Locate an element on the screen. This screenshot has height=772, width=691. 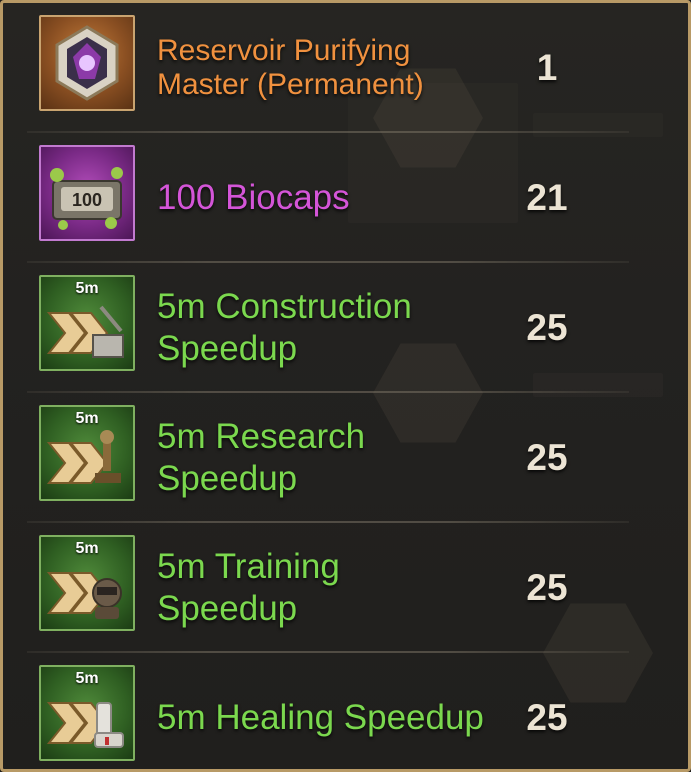
reward-name: 5m Construction Speedup is located at coordinates (284, 327).